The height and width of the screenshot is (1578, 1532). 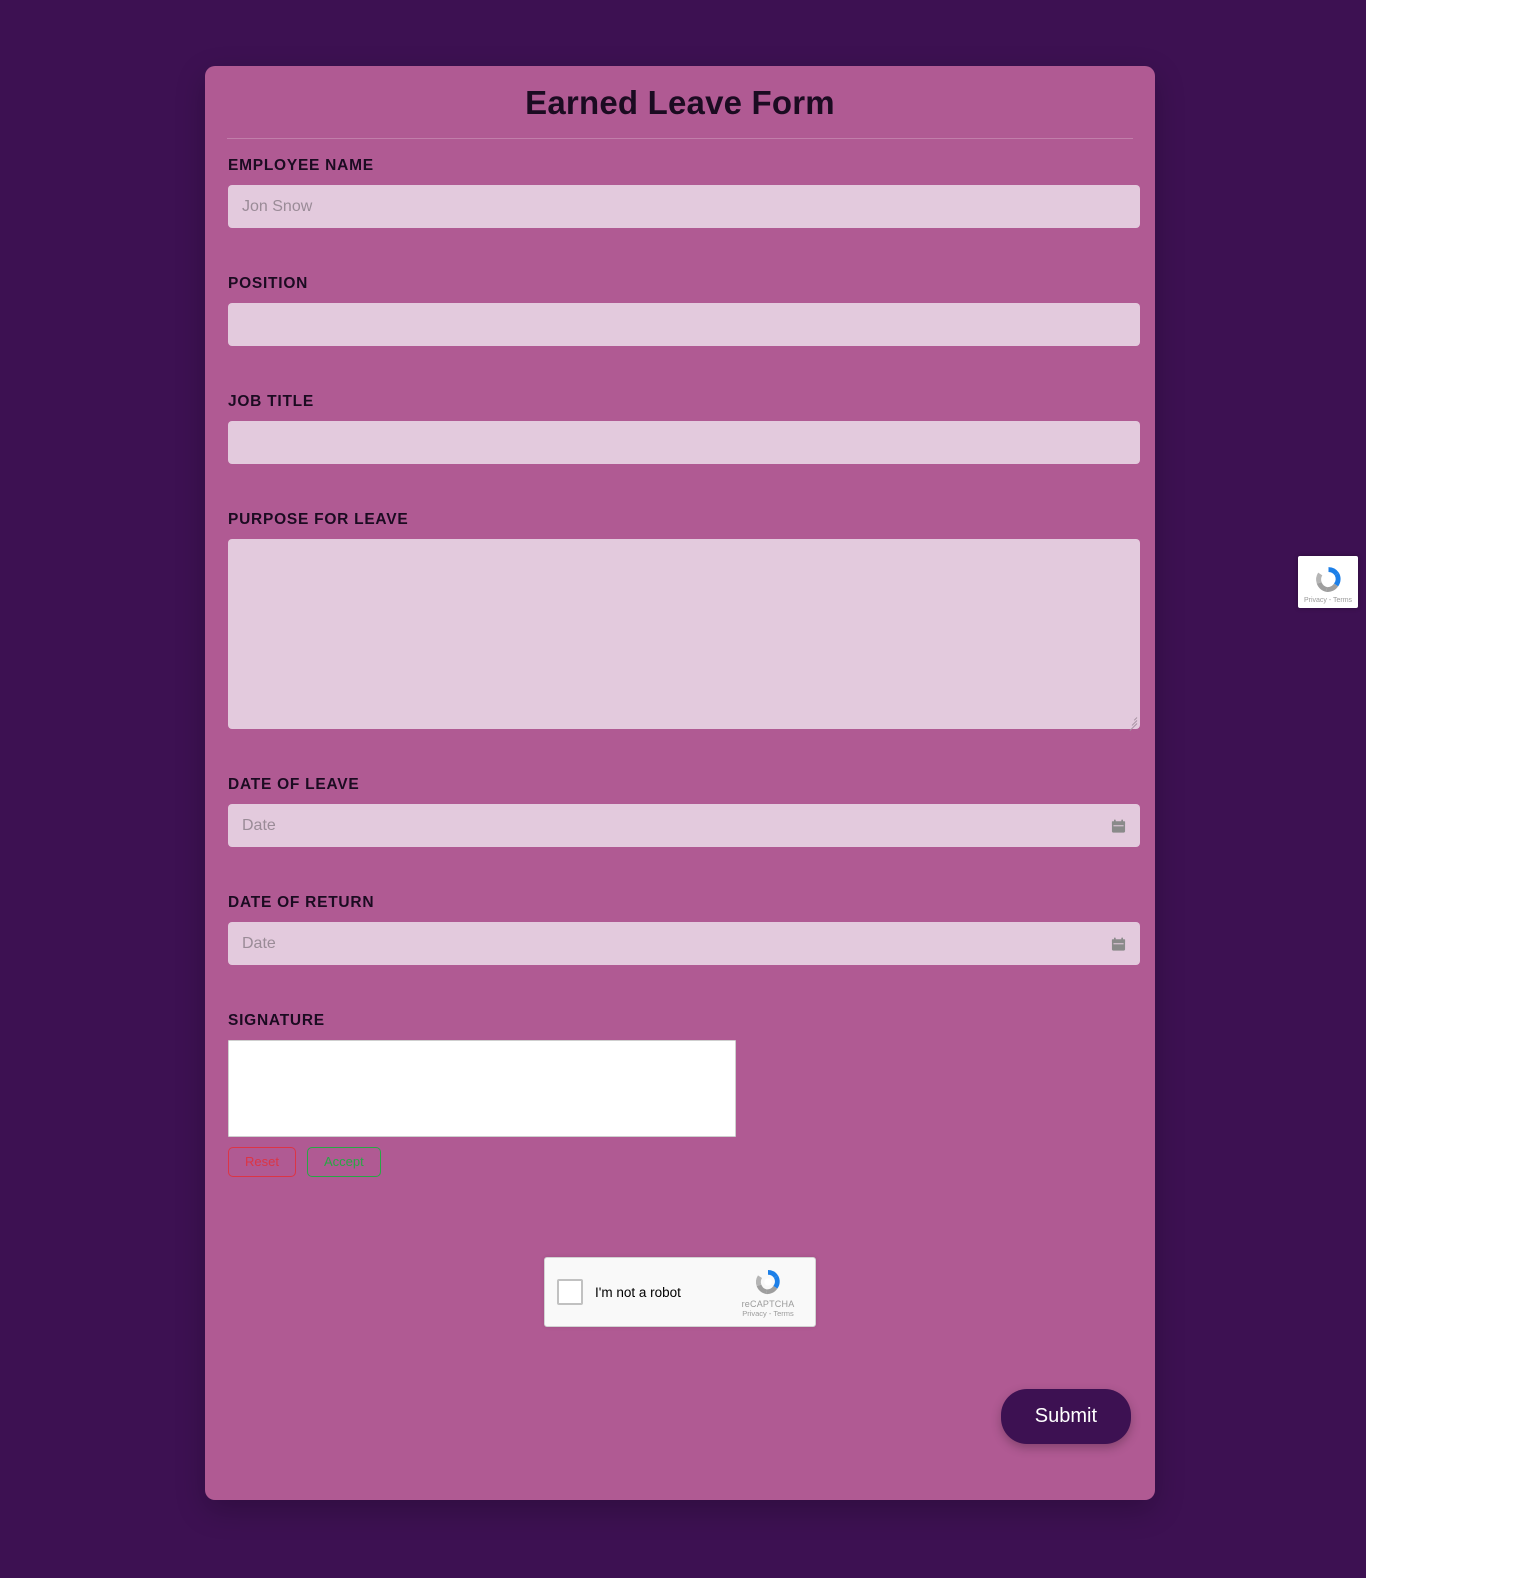 I want to click on field-date-of-leave: DATE OF LEAVE, so click(x=683, y=811).